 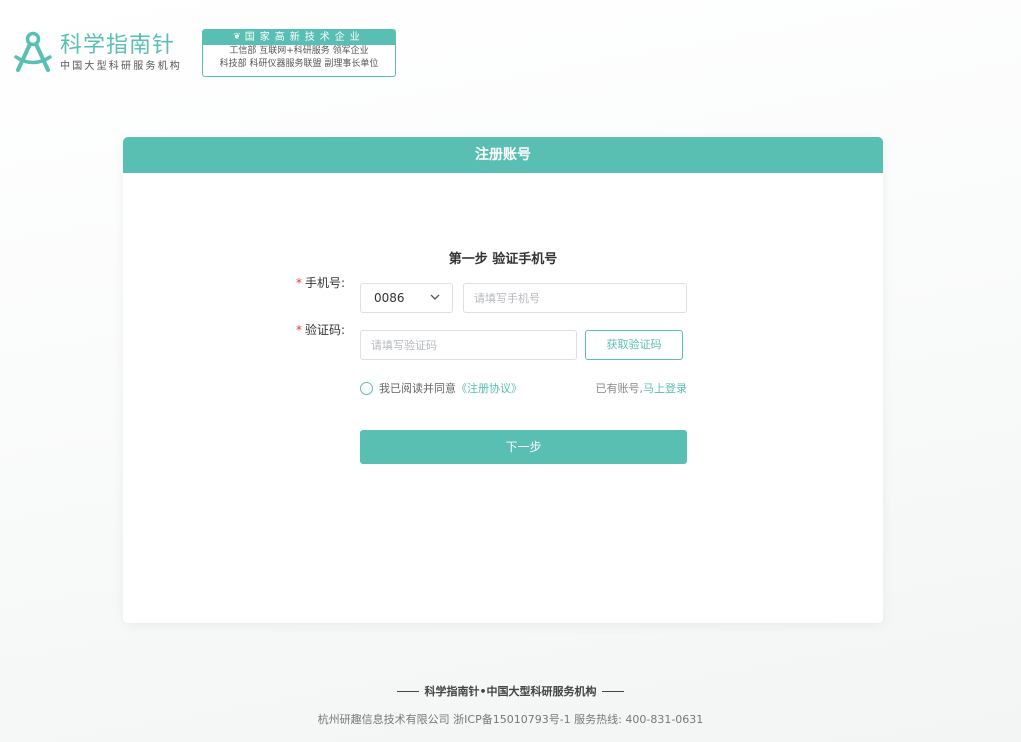 What do you see at coordinates (406, 298) in the screenshot?
I see `country-code-select: 0086` at bounding box center [406, 298].